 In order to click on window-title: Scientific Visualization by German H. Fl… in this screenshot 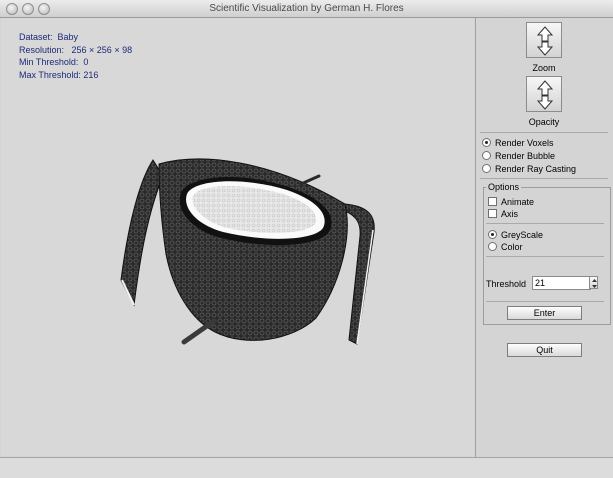, I will do `click(306, 8)`.